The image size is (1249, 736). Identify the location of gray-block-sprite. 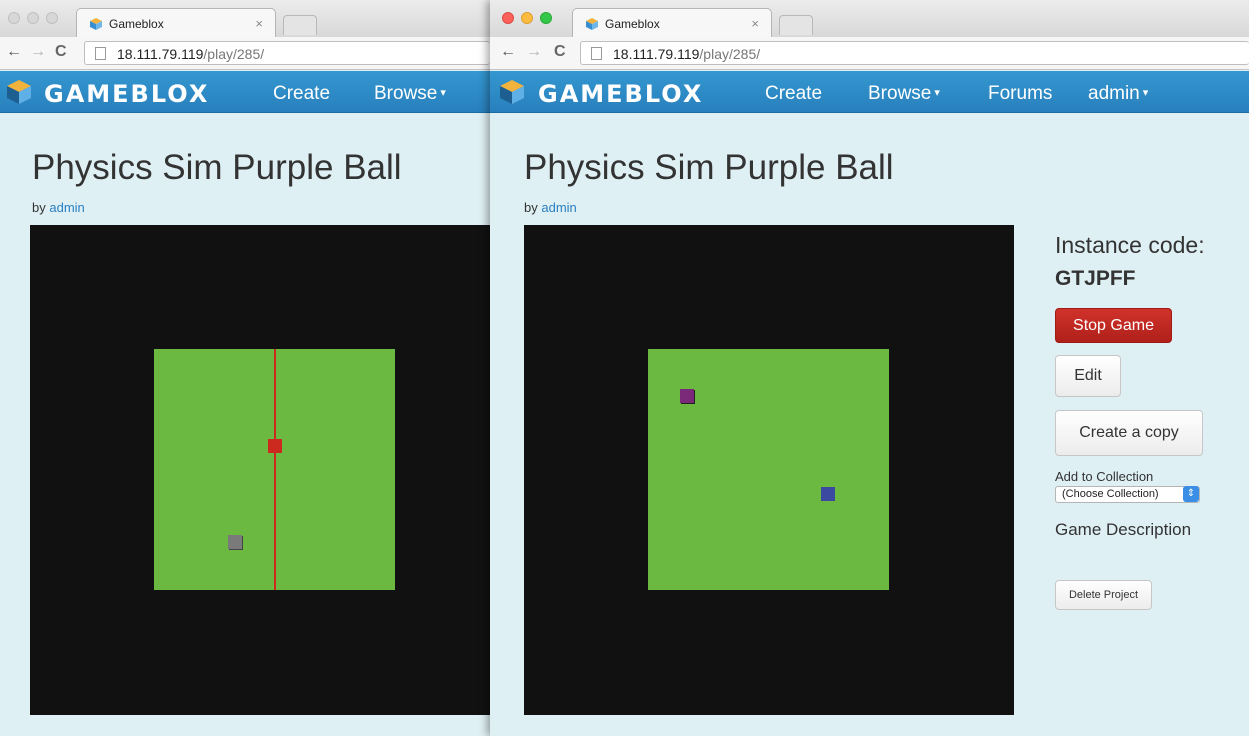
(235, 542).